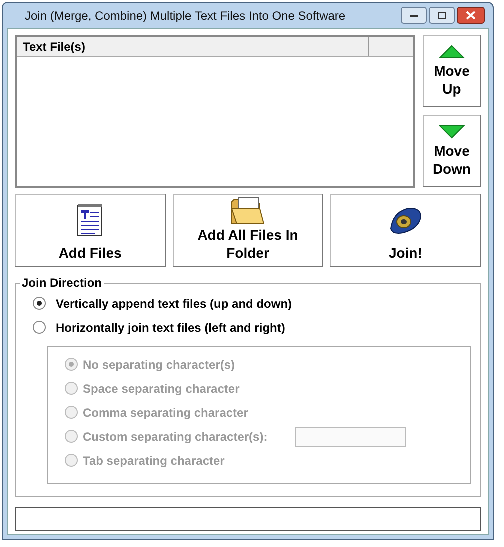 The height and width of the screenshot is (547, 504). I want to click on close-icon, so click(471, 15).